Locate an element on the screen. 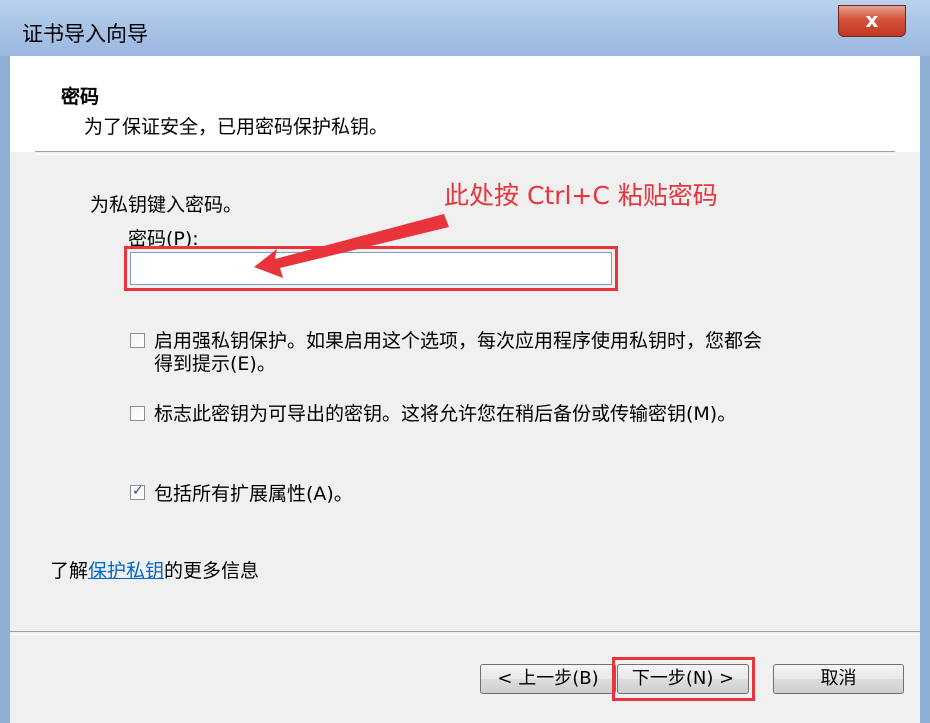 This screenshot has height=723, width=930. strong-protection-checkbox is located at coordinates (137, 340).